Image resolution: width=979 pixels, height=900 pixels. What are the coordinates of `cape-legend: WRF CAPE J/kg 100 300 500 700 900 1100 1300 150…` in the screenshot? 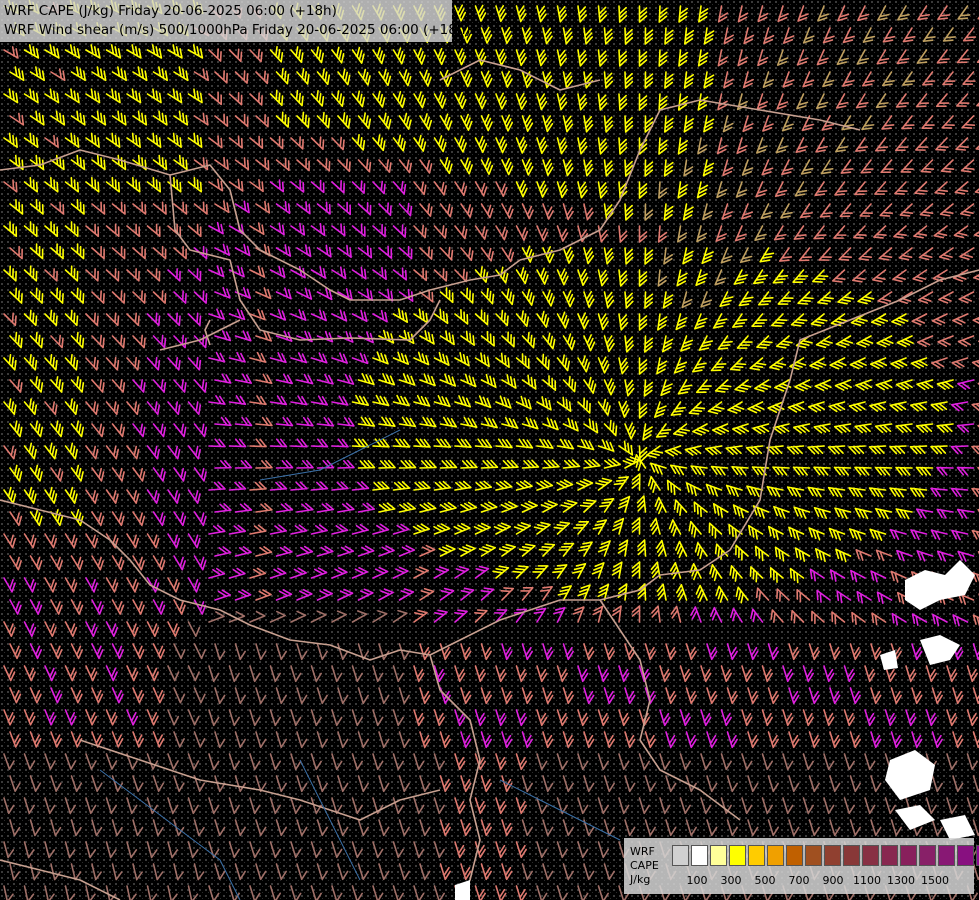 It's located at (801, 866).